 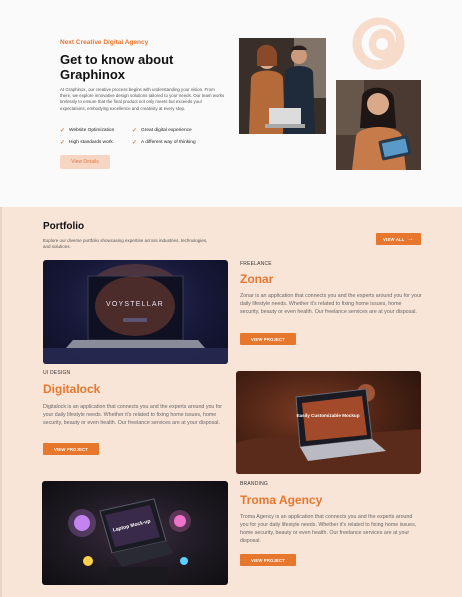 I want to click on woman-illustration-icon, so click(x=378, y=125).